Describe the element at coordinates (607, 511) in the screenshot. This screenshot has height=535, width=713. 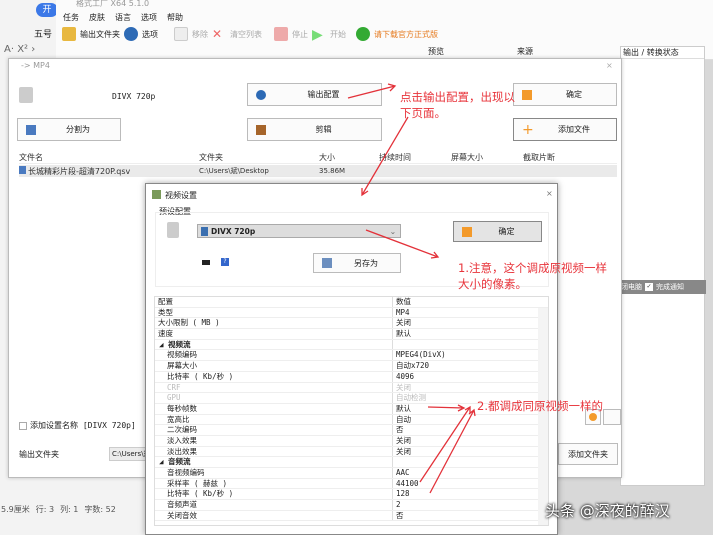
I see `watermark: 头条 @深夜的醉汉` at that location.